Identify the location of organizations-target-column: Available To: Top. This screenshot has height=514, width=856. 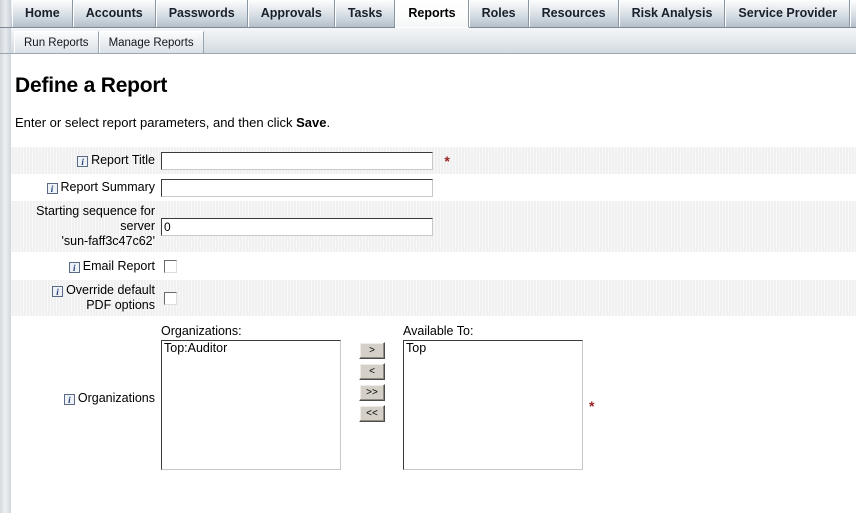
(493, 397).